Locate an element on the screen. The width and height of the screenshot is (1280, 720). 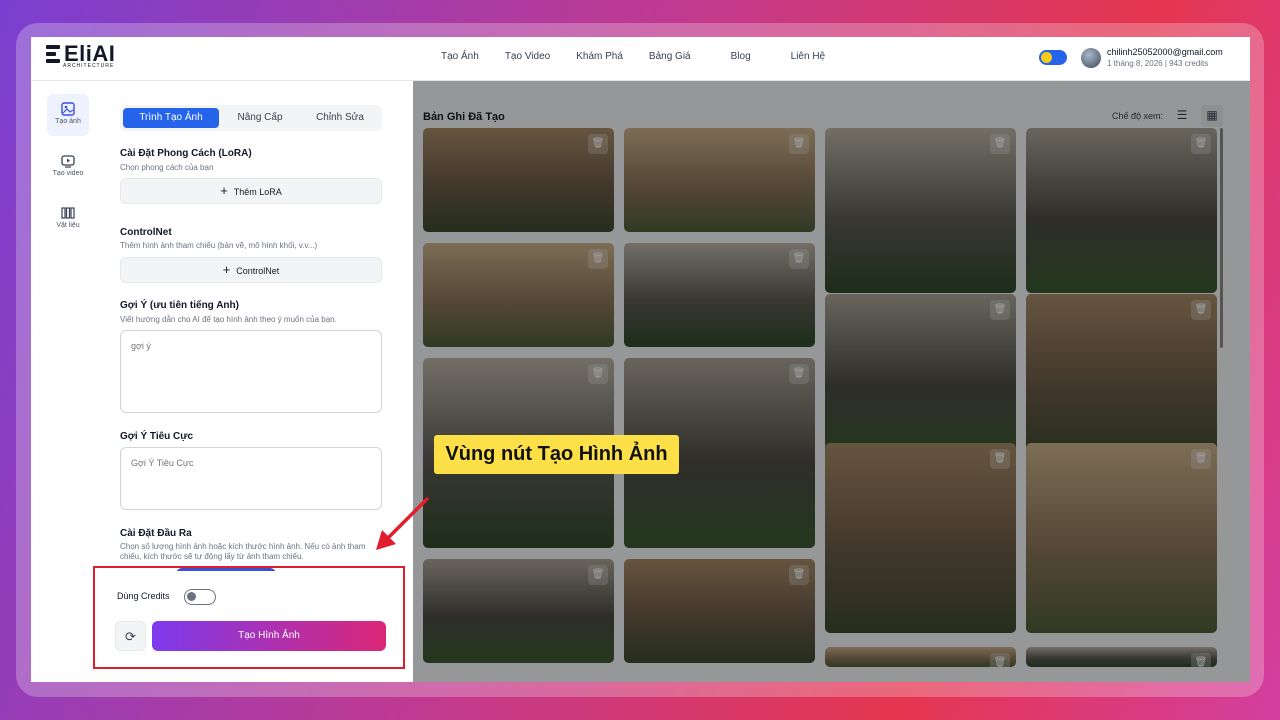
sidebar-item-label: Tạo ảnh is located at coordinates (68, 121).